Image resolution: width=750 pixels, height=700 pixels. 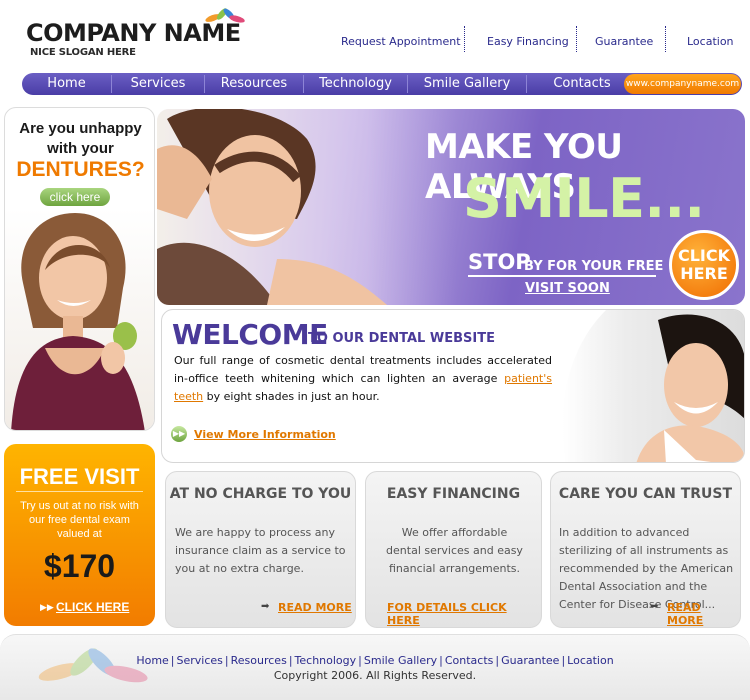 I want to click on footer-link-services: Services, so click(x=200, y=660).